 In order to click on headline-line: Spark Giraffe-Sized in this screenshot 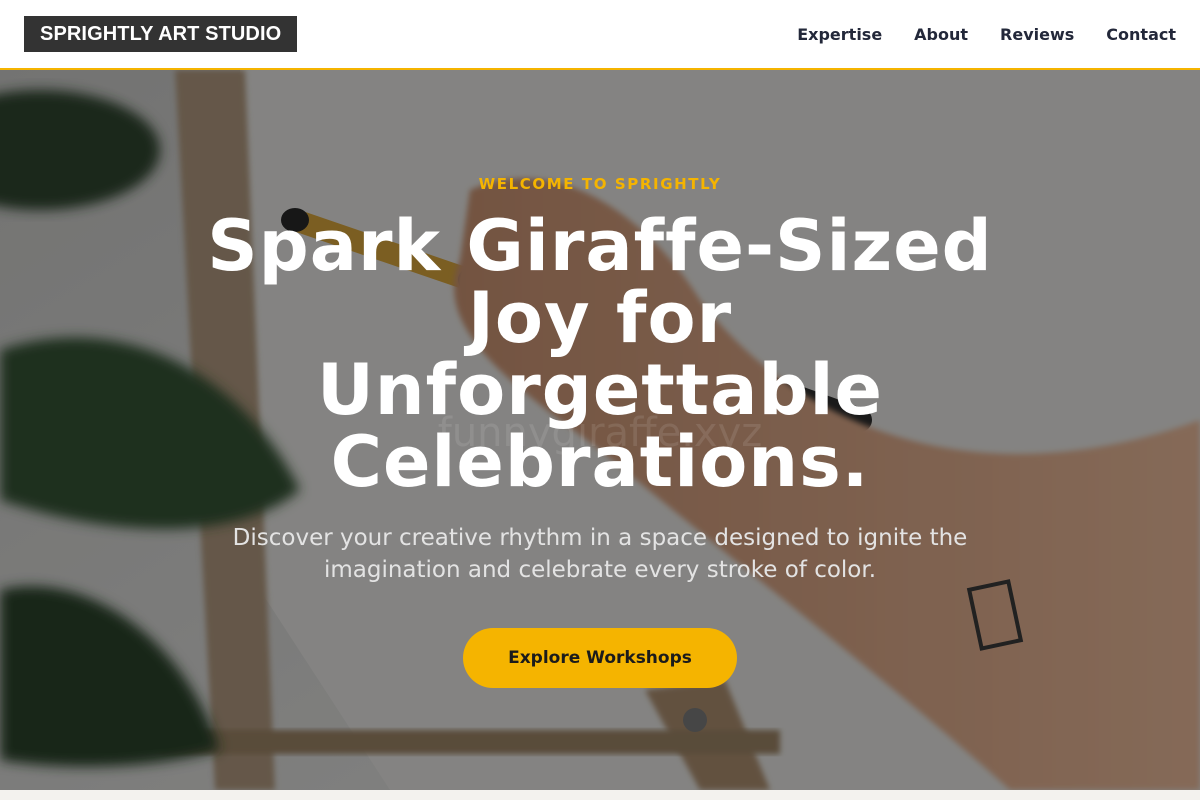, I will do `click(600, 246)`.